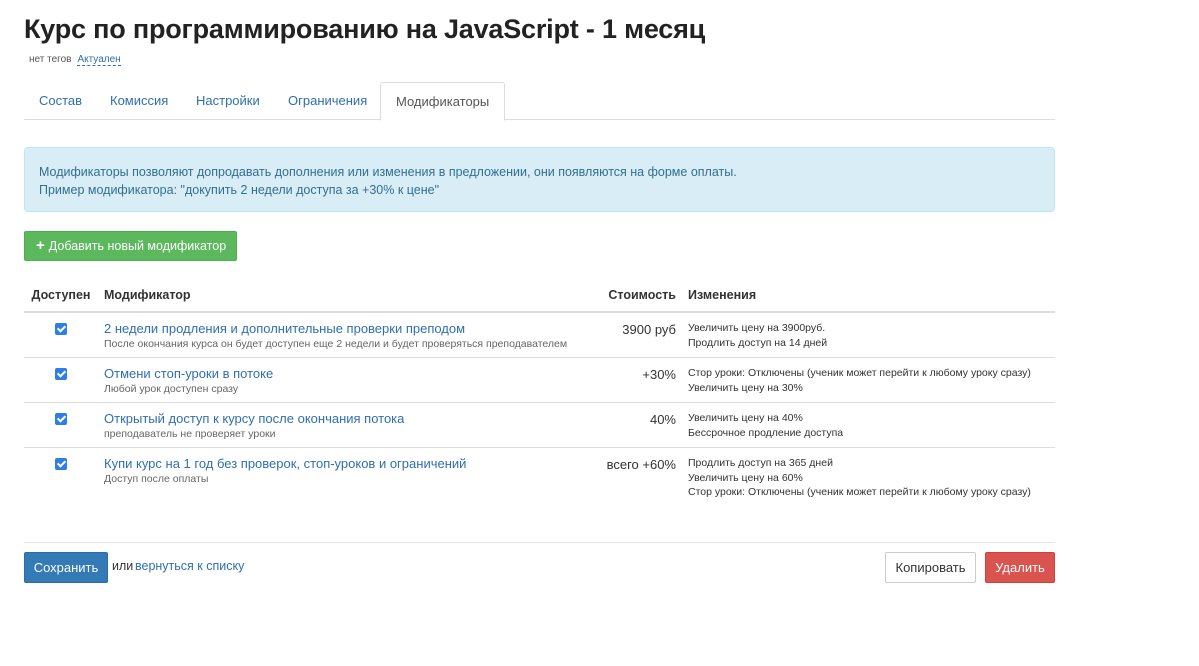 The width and height of the screenshot is (1199, 666). Describe the element at coordinates (347, 295) in the screenshot. I see `header-modifier: Модификатор` at that location.